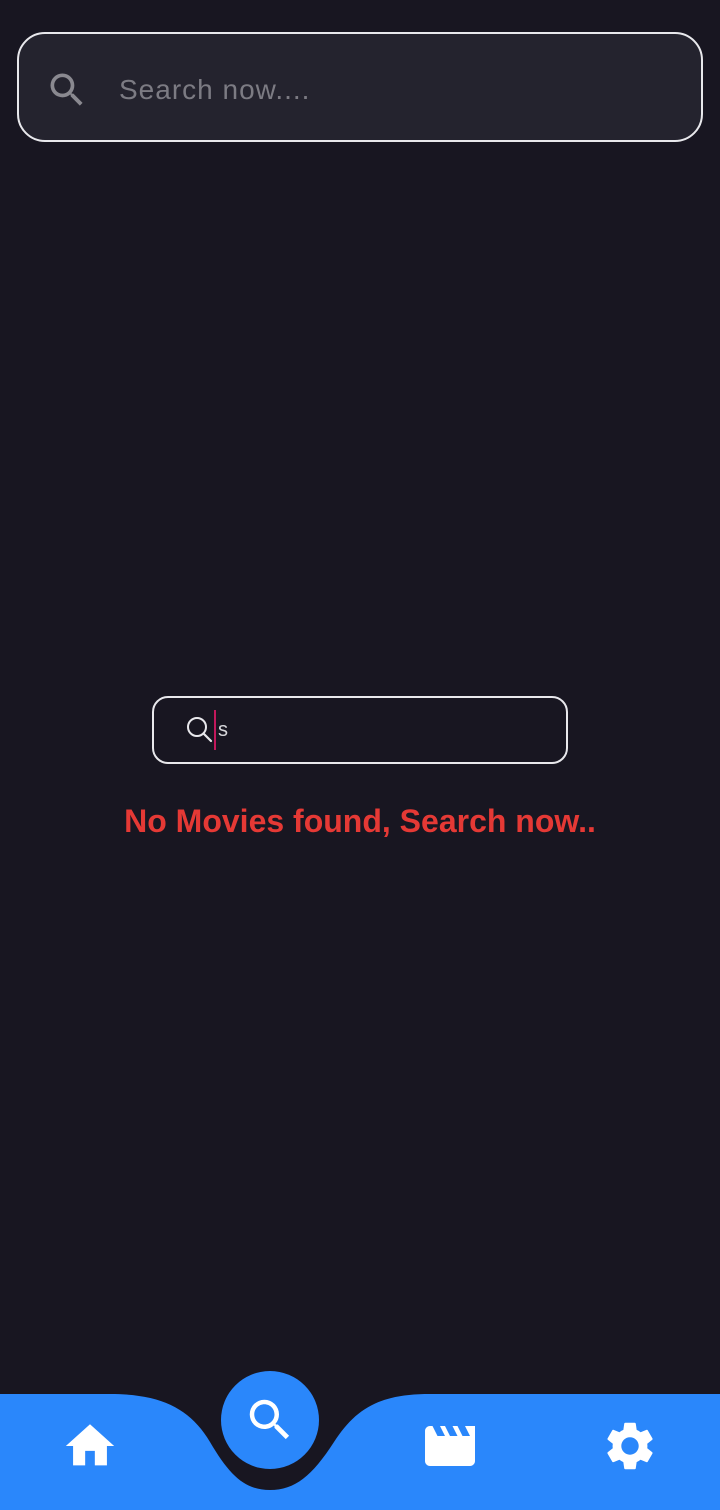  I want to click on clapperboard-icon, so click(450, 1446).